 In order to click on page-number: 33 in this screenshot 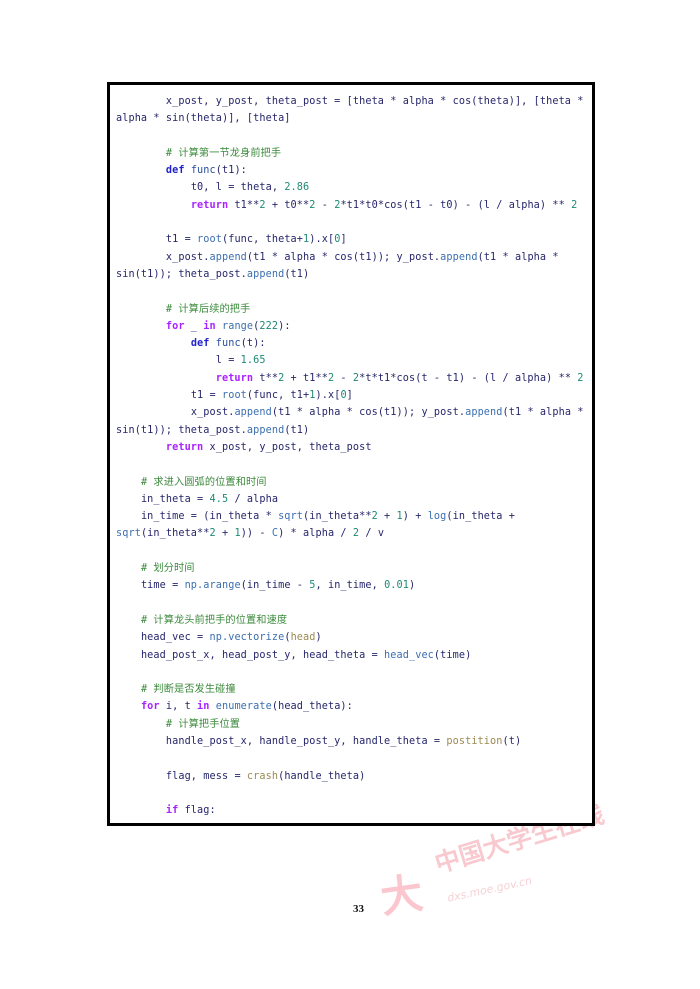, I will do `click(358, 909)`.